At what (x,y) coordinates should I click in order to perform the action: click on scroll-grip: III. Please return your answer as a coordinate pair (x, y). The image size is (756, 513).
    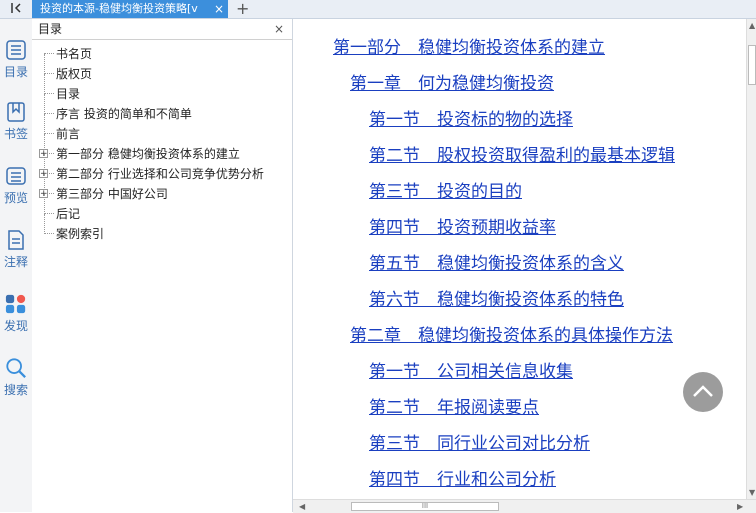
    Looking at the image, I should click on (425, 506).